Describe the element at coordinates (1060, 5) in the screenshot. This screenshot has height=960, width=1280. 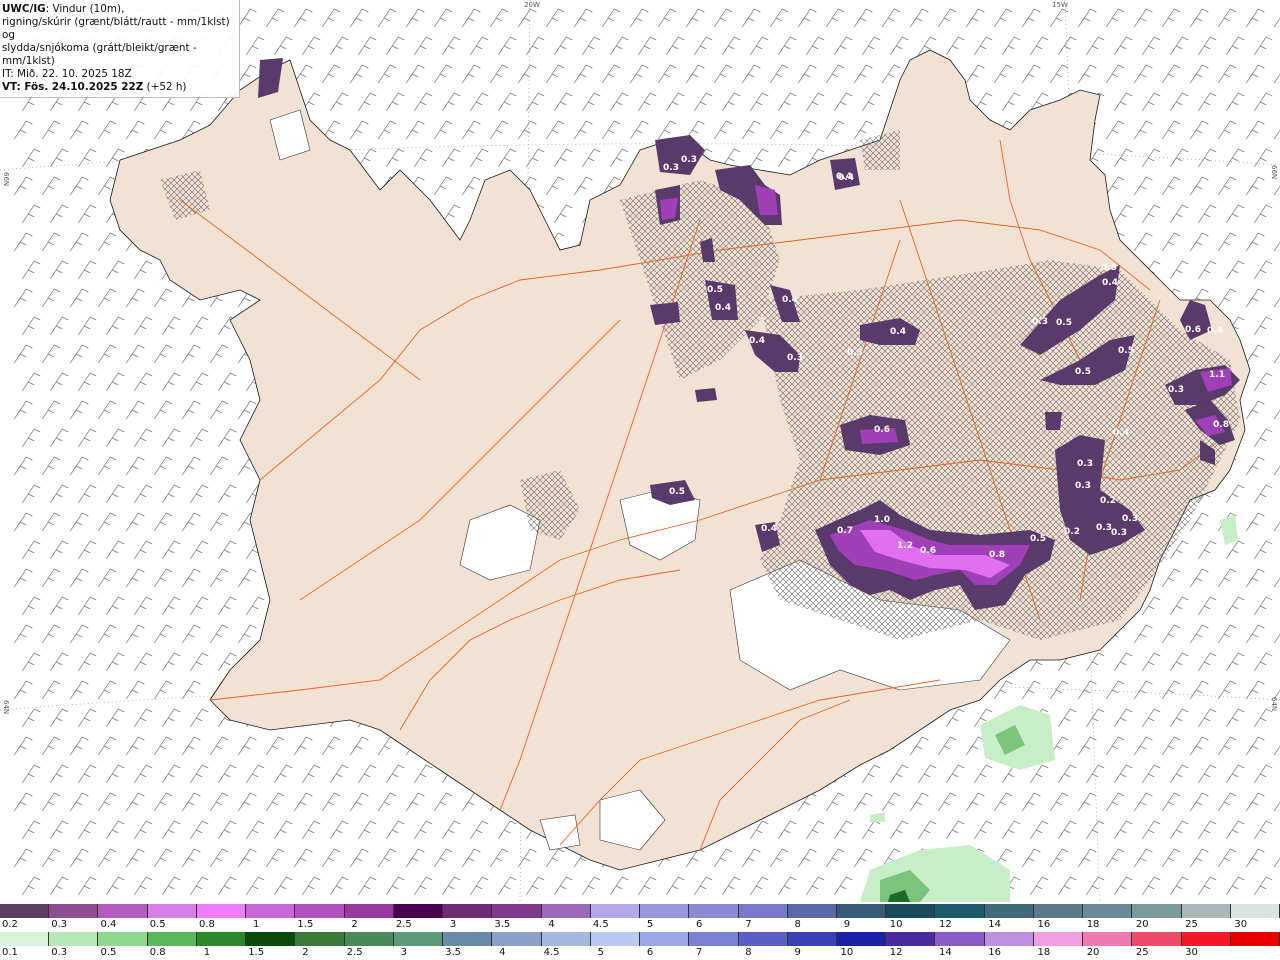
I see `lon-label-15w: 15W` at that location.